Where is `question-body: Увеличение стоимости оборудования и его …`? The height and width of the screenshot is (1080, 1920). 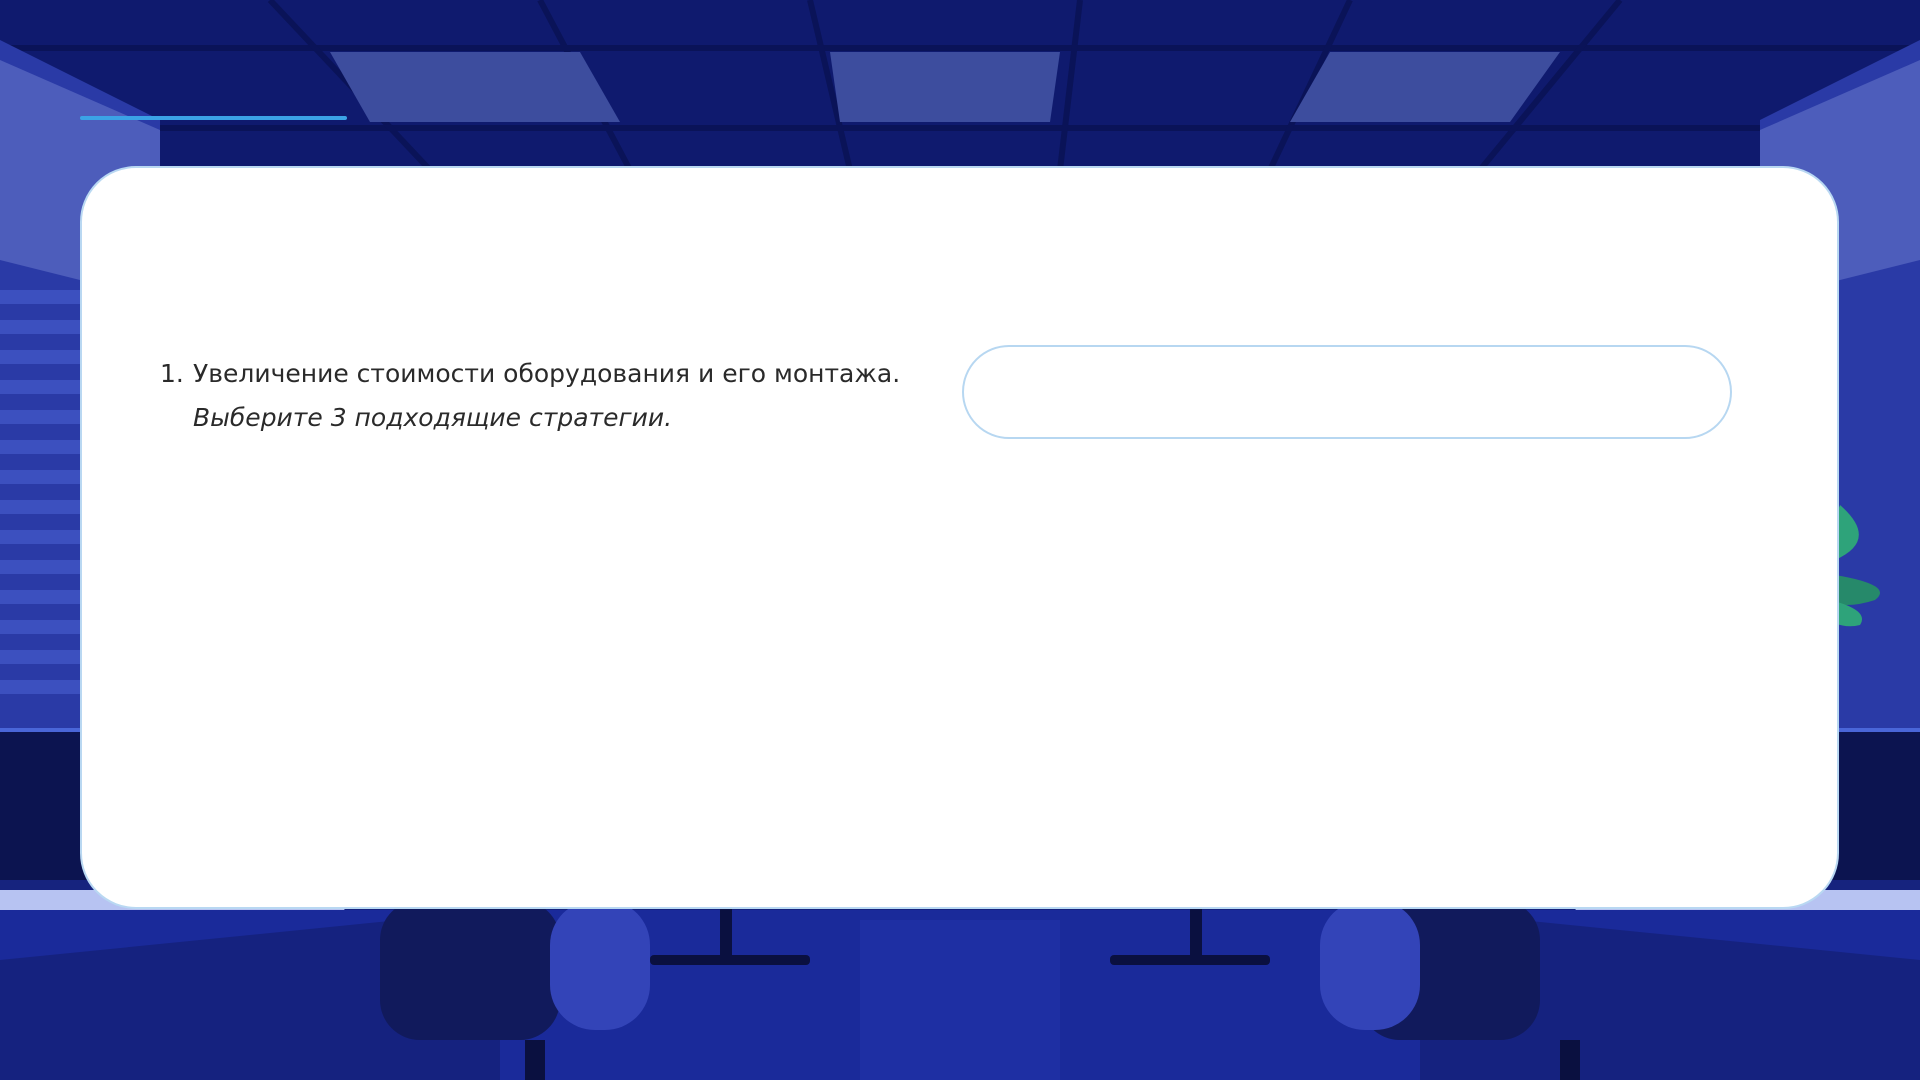
question-body: Увеличение стоимости оборудования и его … is located at coordinates (566, 396).